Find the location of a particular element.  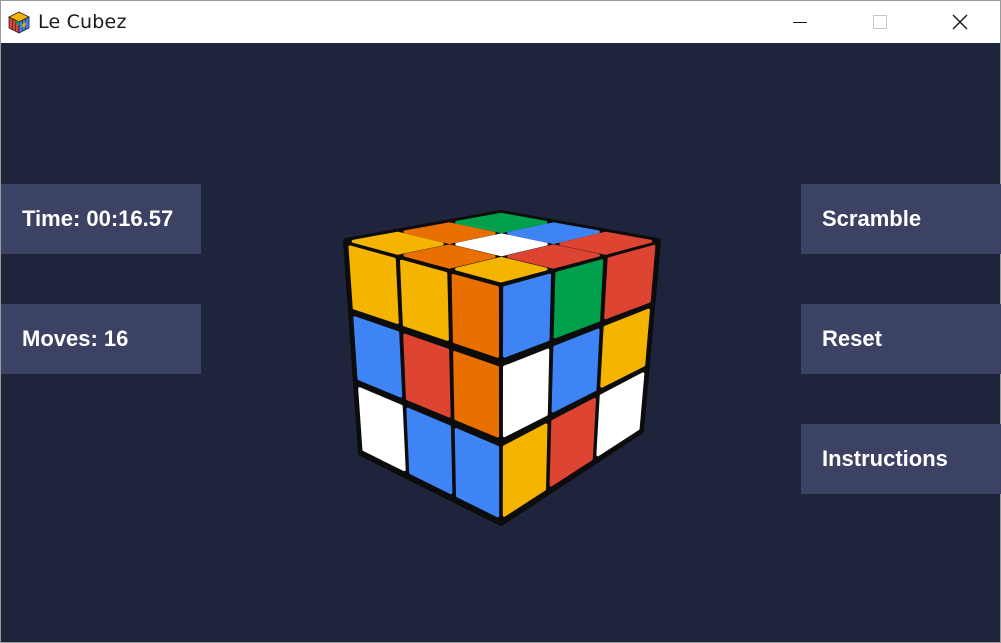

maximize-button is located at coordinates (880, 22).